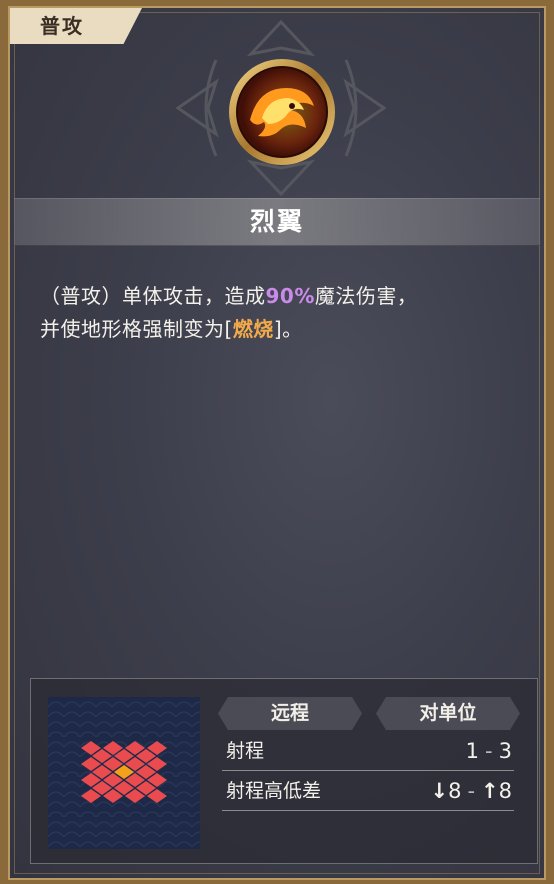 This screenshot has width=554, height=884. What do you see at coordinates (245, 751) in the screenshot?
I see `range-label: 射程` at bounding box center [245, 751].